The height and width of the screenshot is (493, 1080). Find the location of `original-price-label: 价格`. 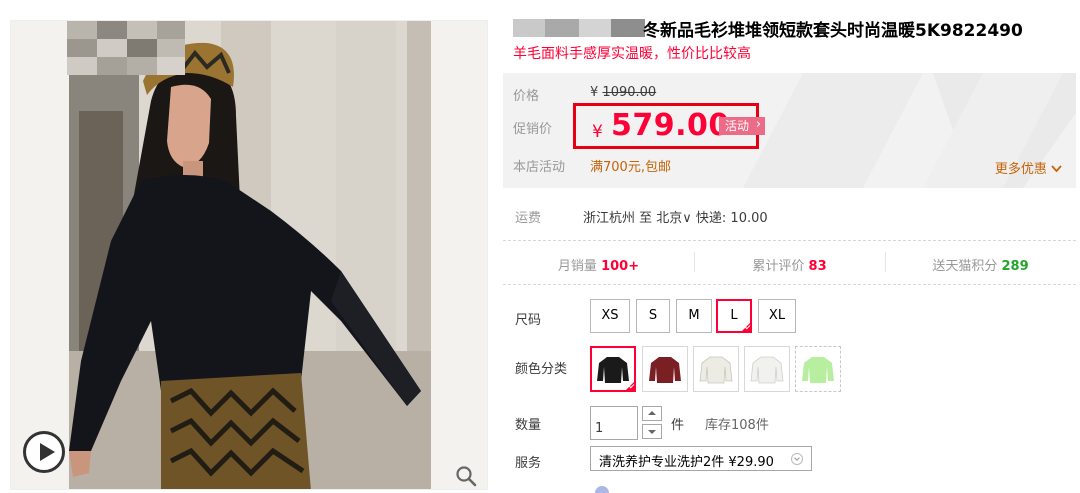

original-price-label: 价格 is located at coordinates (526, 96).